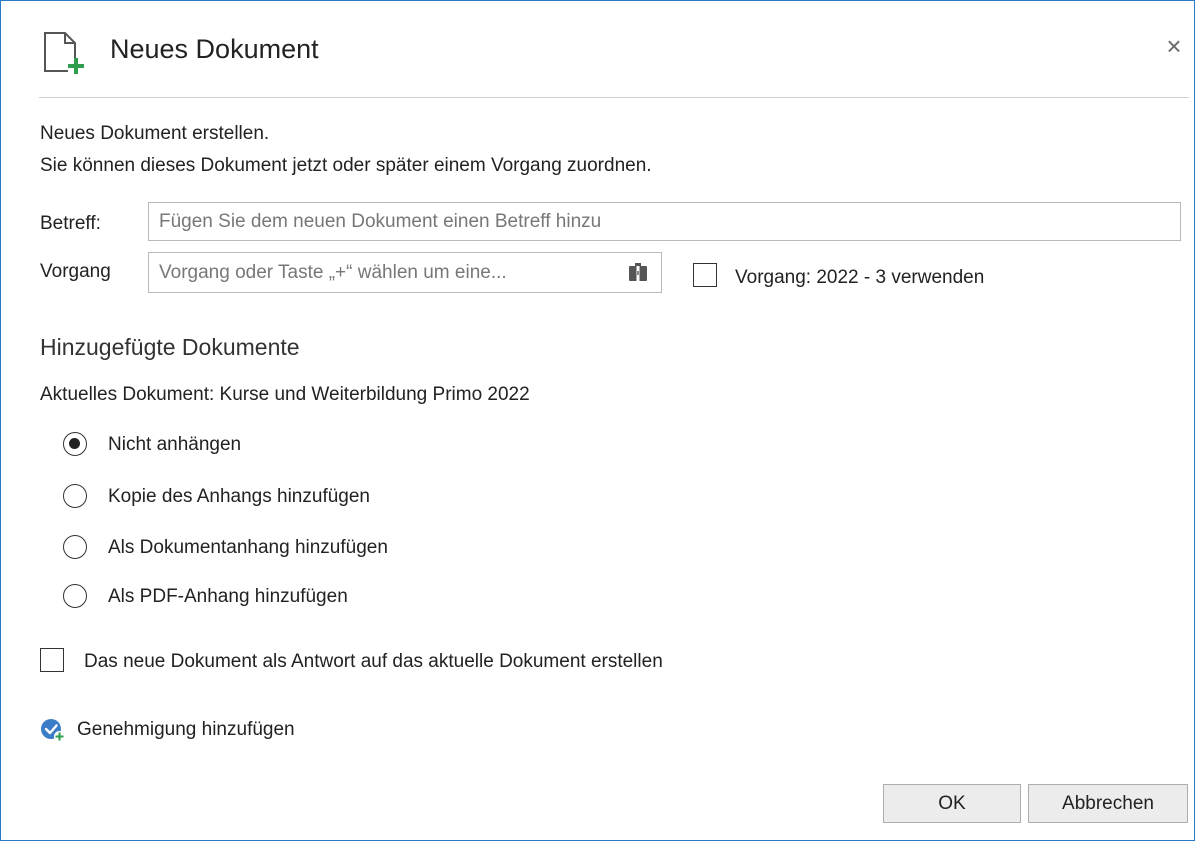 The height and width of the screenshot is (841, 1195). I want to click on vorgang-input, so click(379, 272).